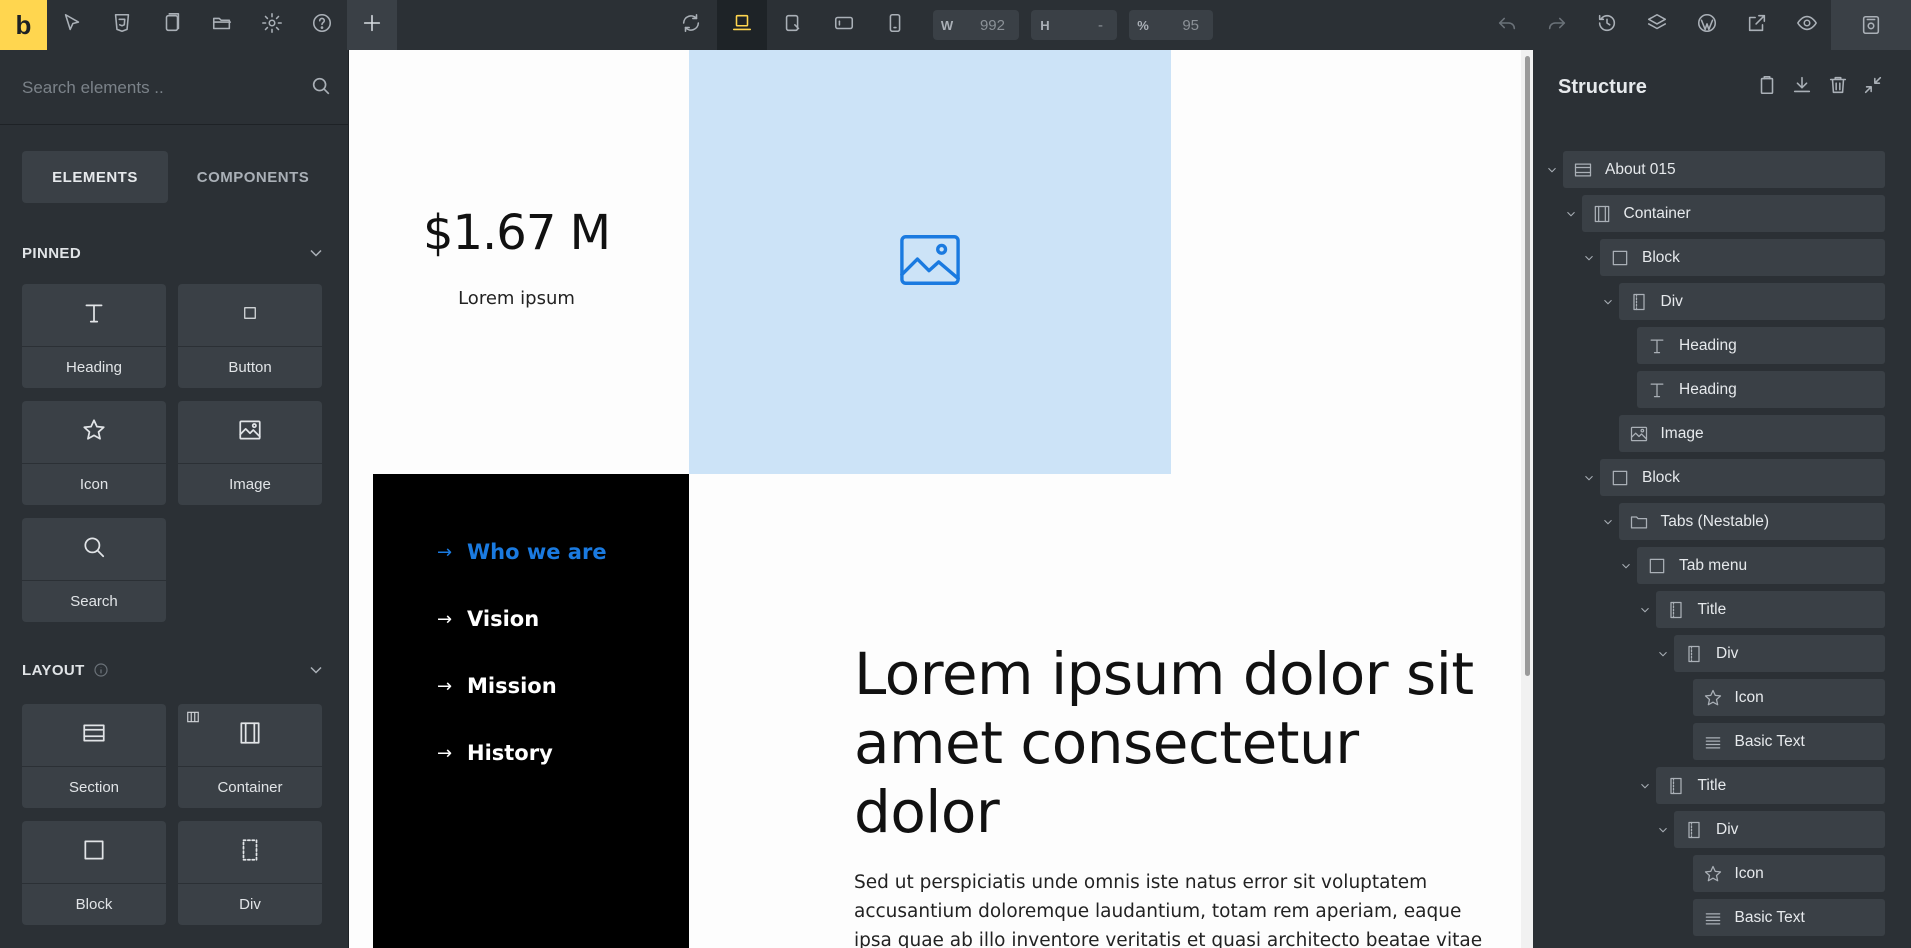 Image resolution: width=1911 pixels, height=948 pixels. Describe the element at coordinates (23, 25) in the screenshot. I see `logo: b` at that location.